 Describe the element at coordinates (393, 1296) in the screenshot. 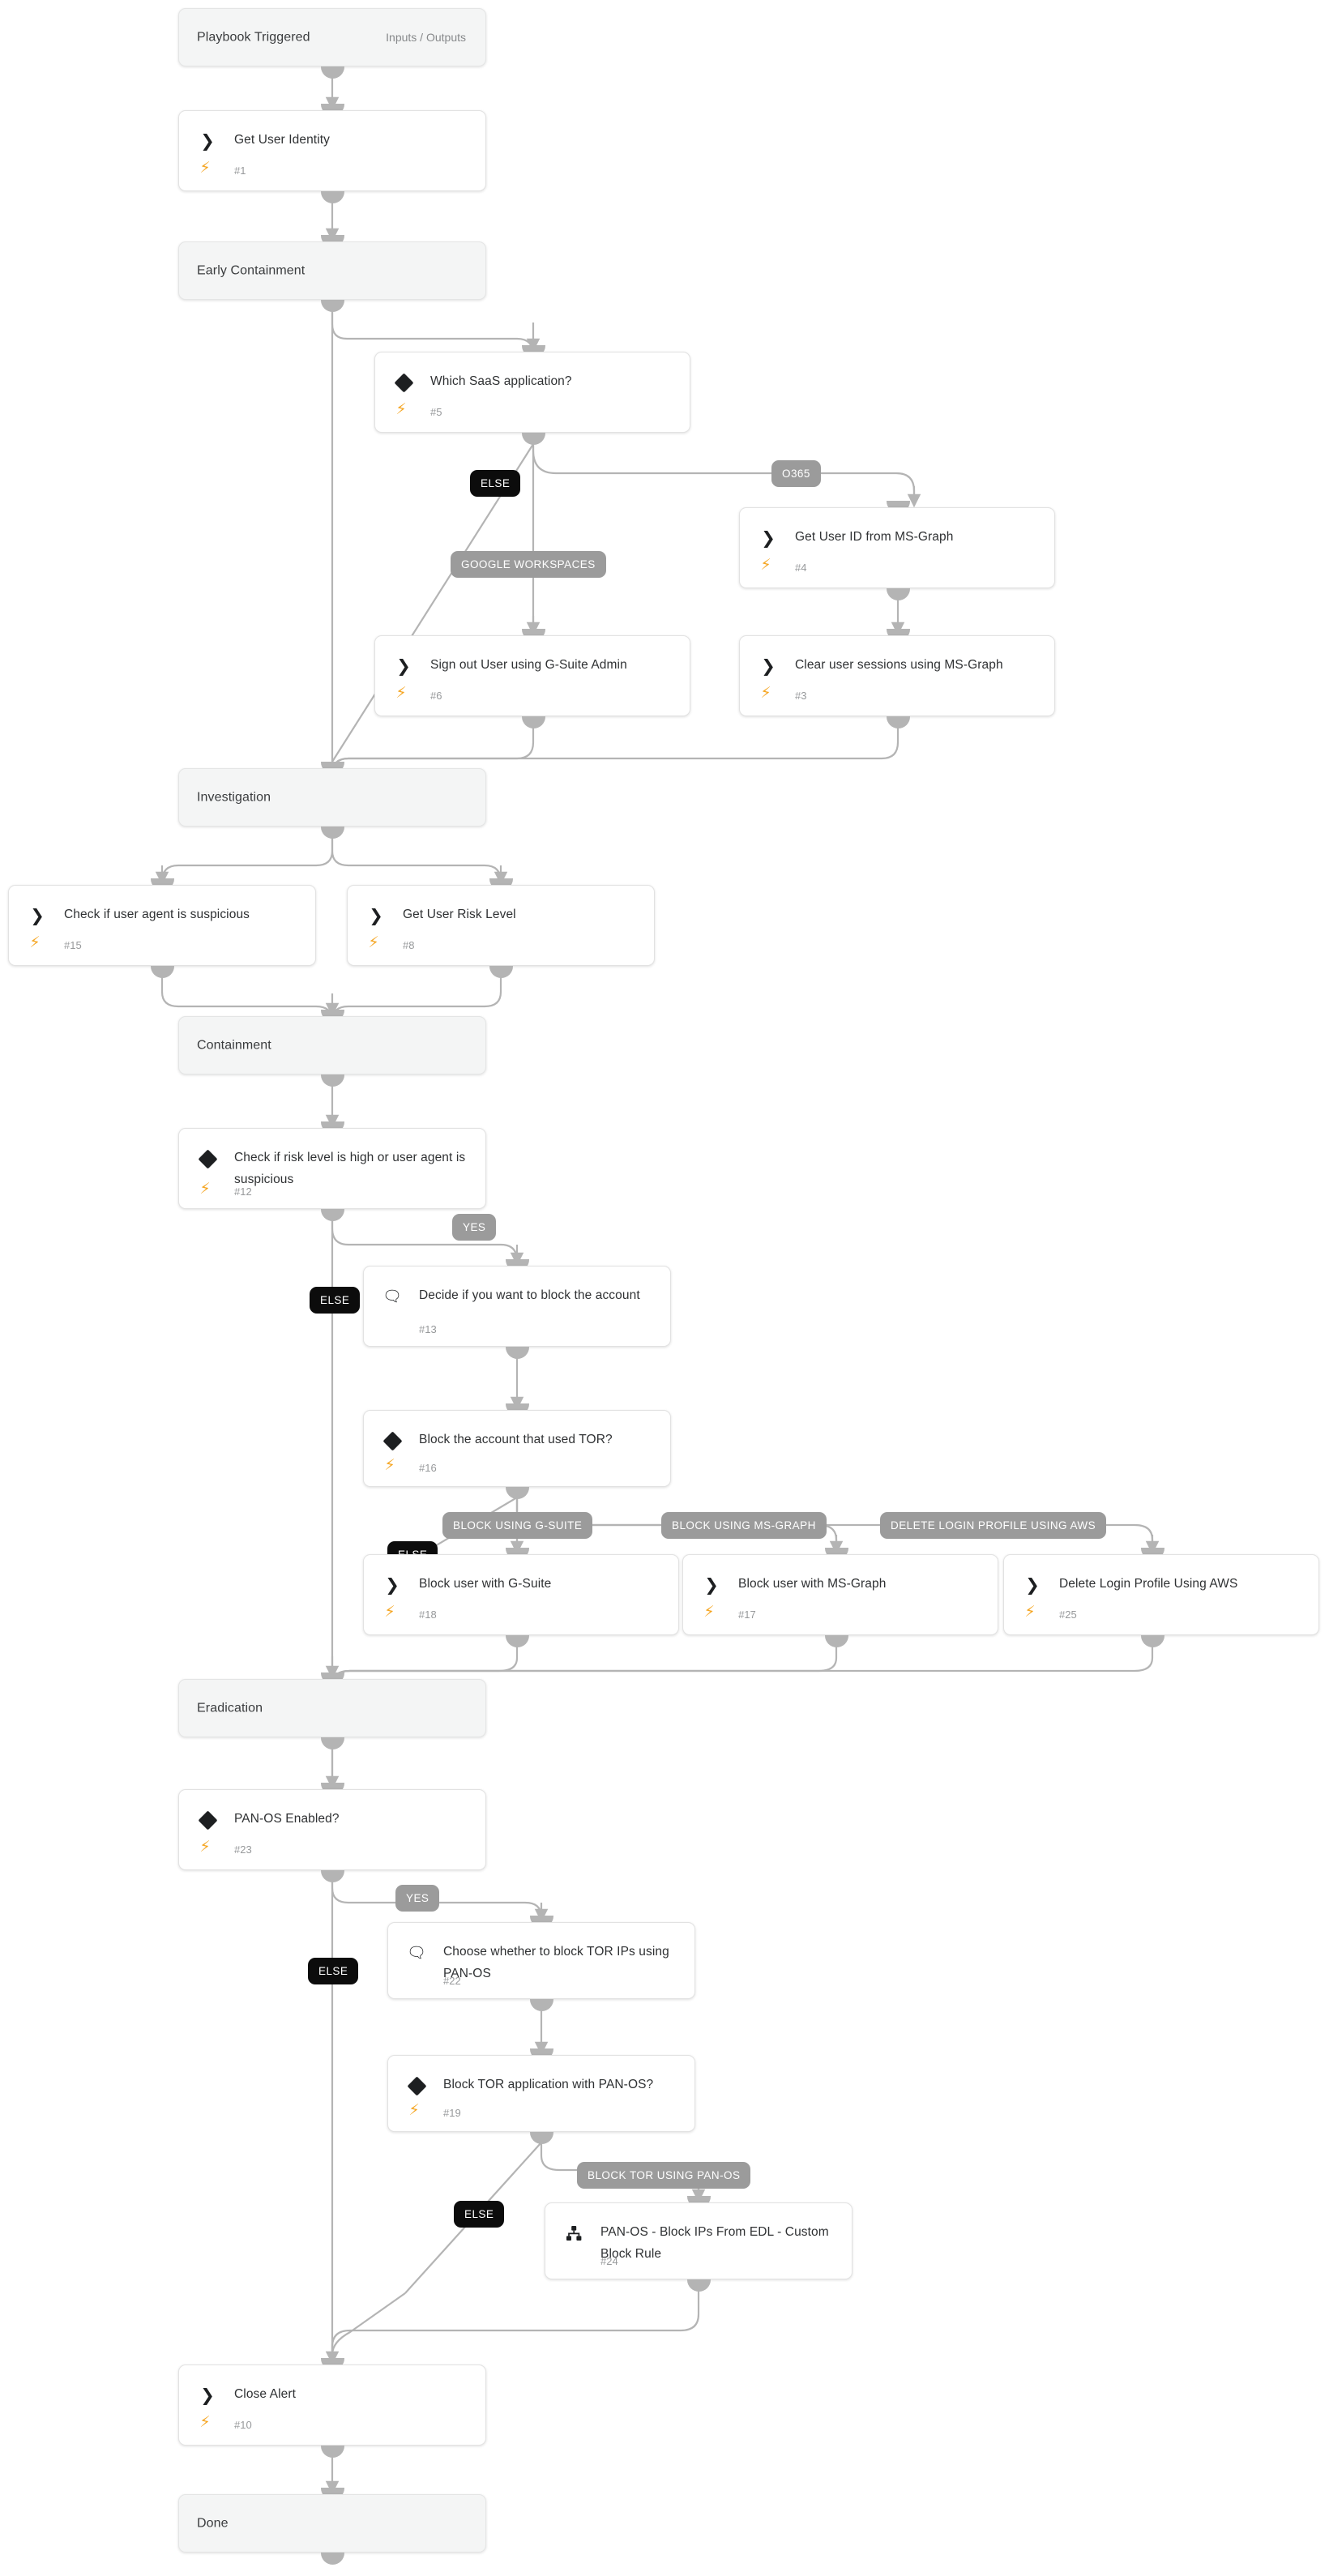

I see `bubble-icon: 🗨` at that location.